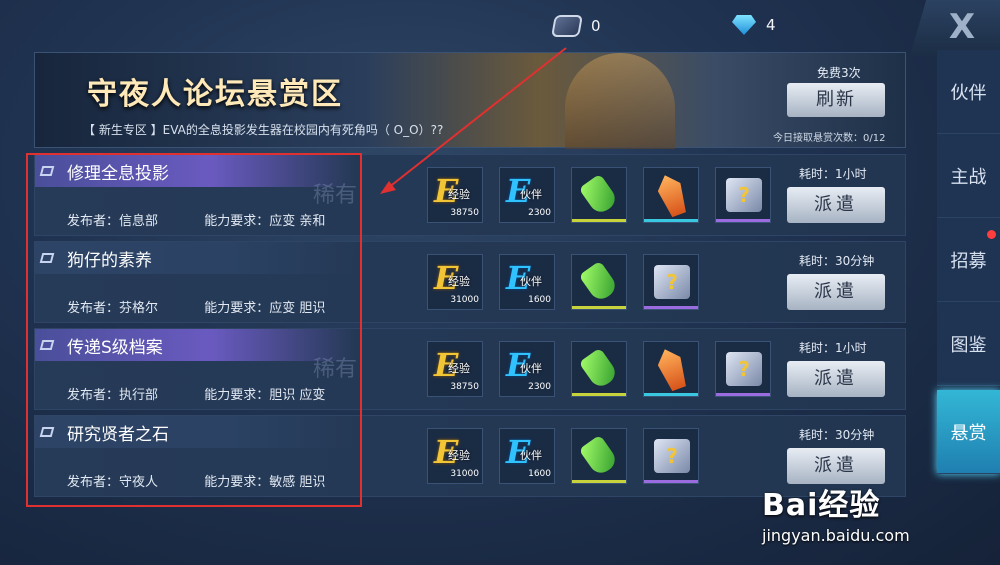  I want to click on nav-tab-label: 主战, so click(968, 177).